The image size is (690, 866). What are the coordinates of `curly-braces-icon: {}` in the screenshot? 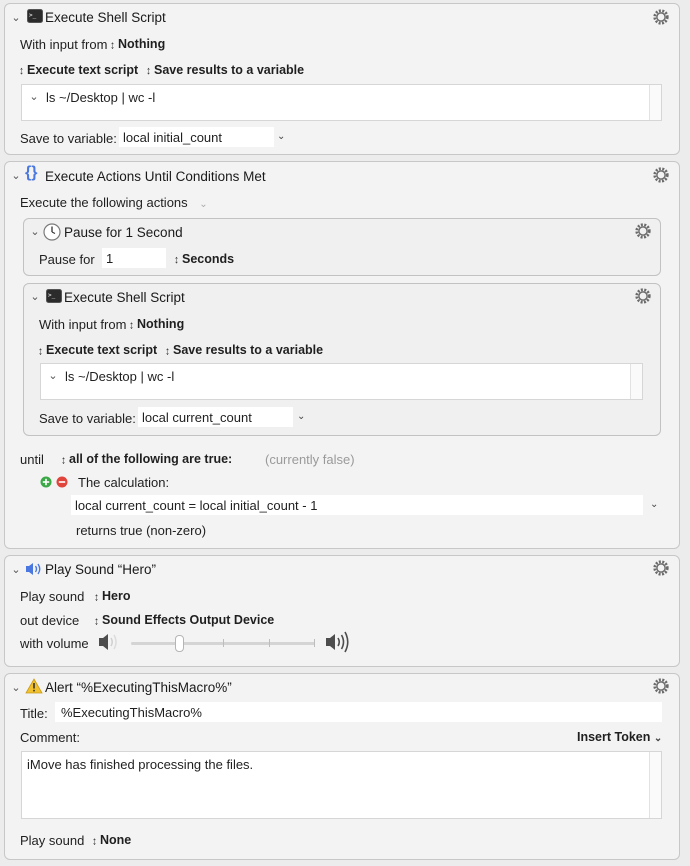 It's located at (31, 172).